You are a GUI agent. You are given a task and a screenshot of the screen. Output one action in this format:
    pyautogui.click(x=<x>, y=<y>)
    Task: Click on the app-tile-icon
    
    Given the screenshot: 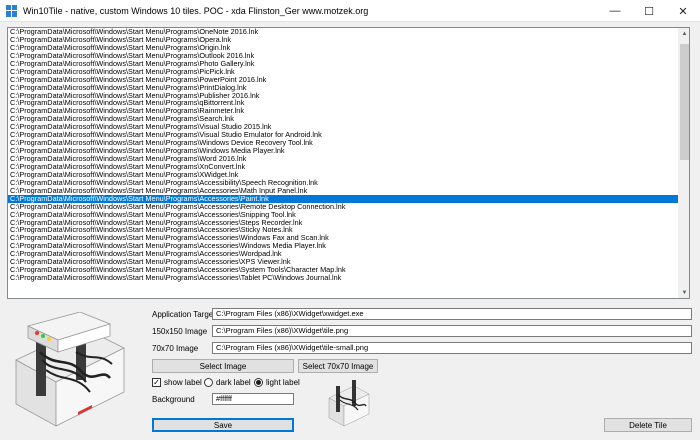 What is the action you would take?
    pyautogui.click(x=12, y=10)
    